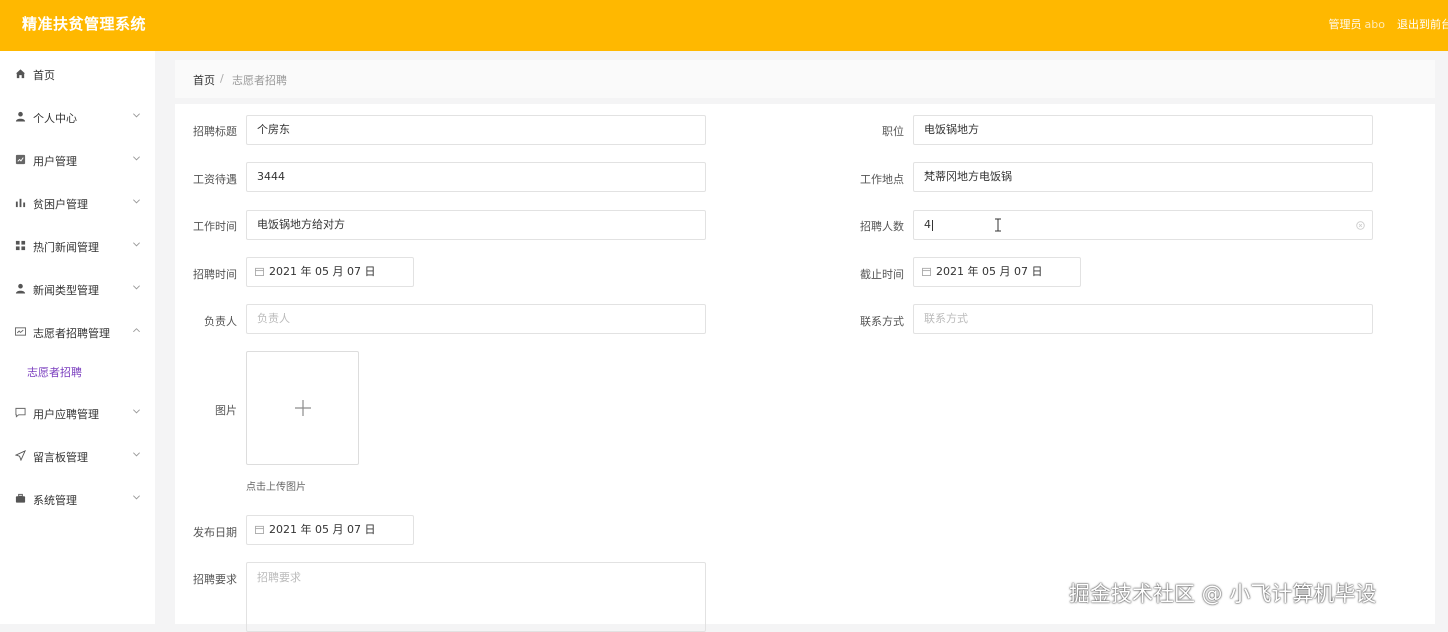 Image resolution: width=1448 pixels, height=632 pixels. Describe the element at coordinates (476, 177) in the screenshot. I see `salary-input: 3444` at that location.